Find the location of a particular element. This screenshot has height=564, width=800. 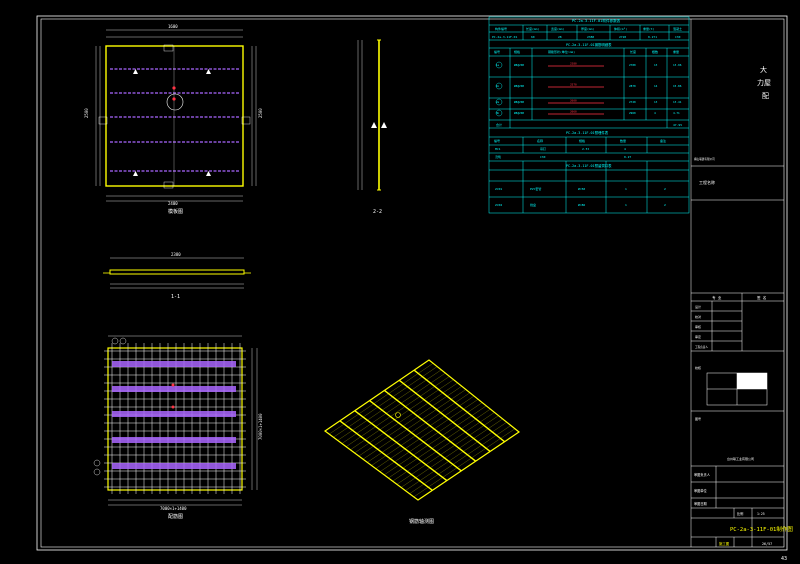

rebar-shape-dim: 2380 is located at coordinates (573, 64).